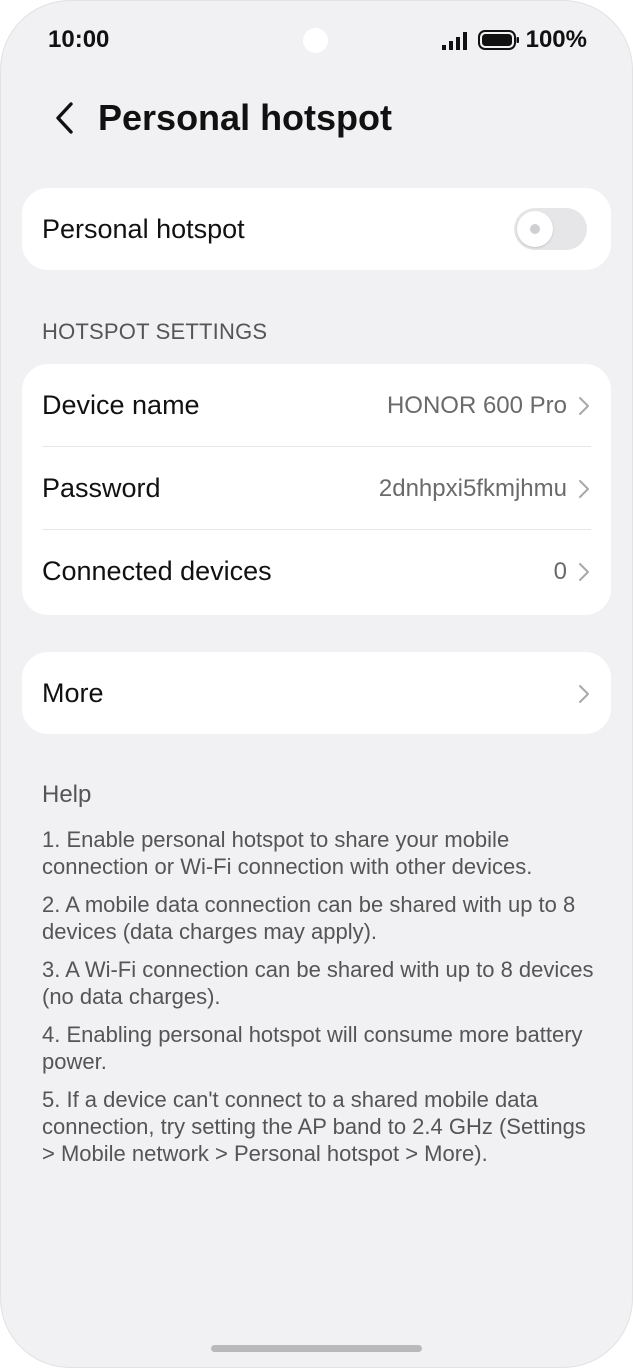 Image resolution: width=633 pixels, height=1368 pixels. I want to click on connected-devices-value: 0, so click(560, 571).